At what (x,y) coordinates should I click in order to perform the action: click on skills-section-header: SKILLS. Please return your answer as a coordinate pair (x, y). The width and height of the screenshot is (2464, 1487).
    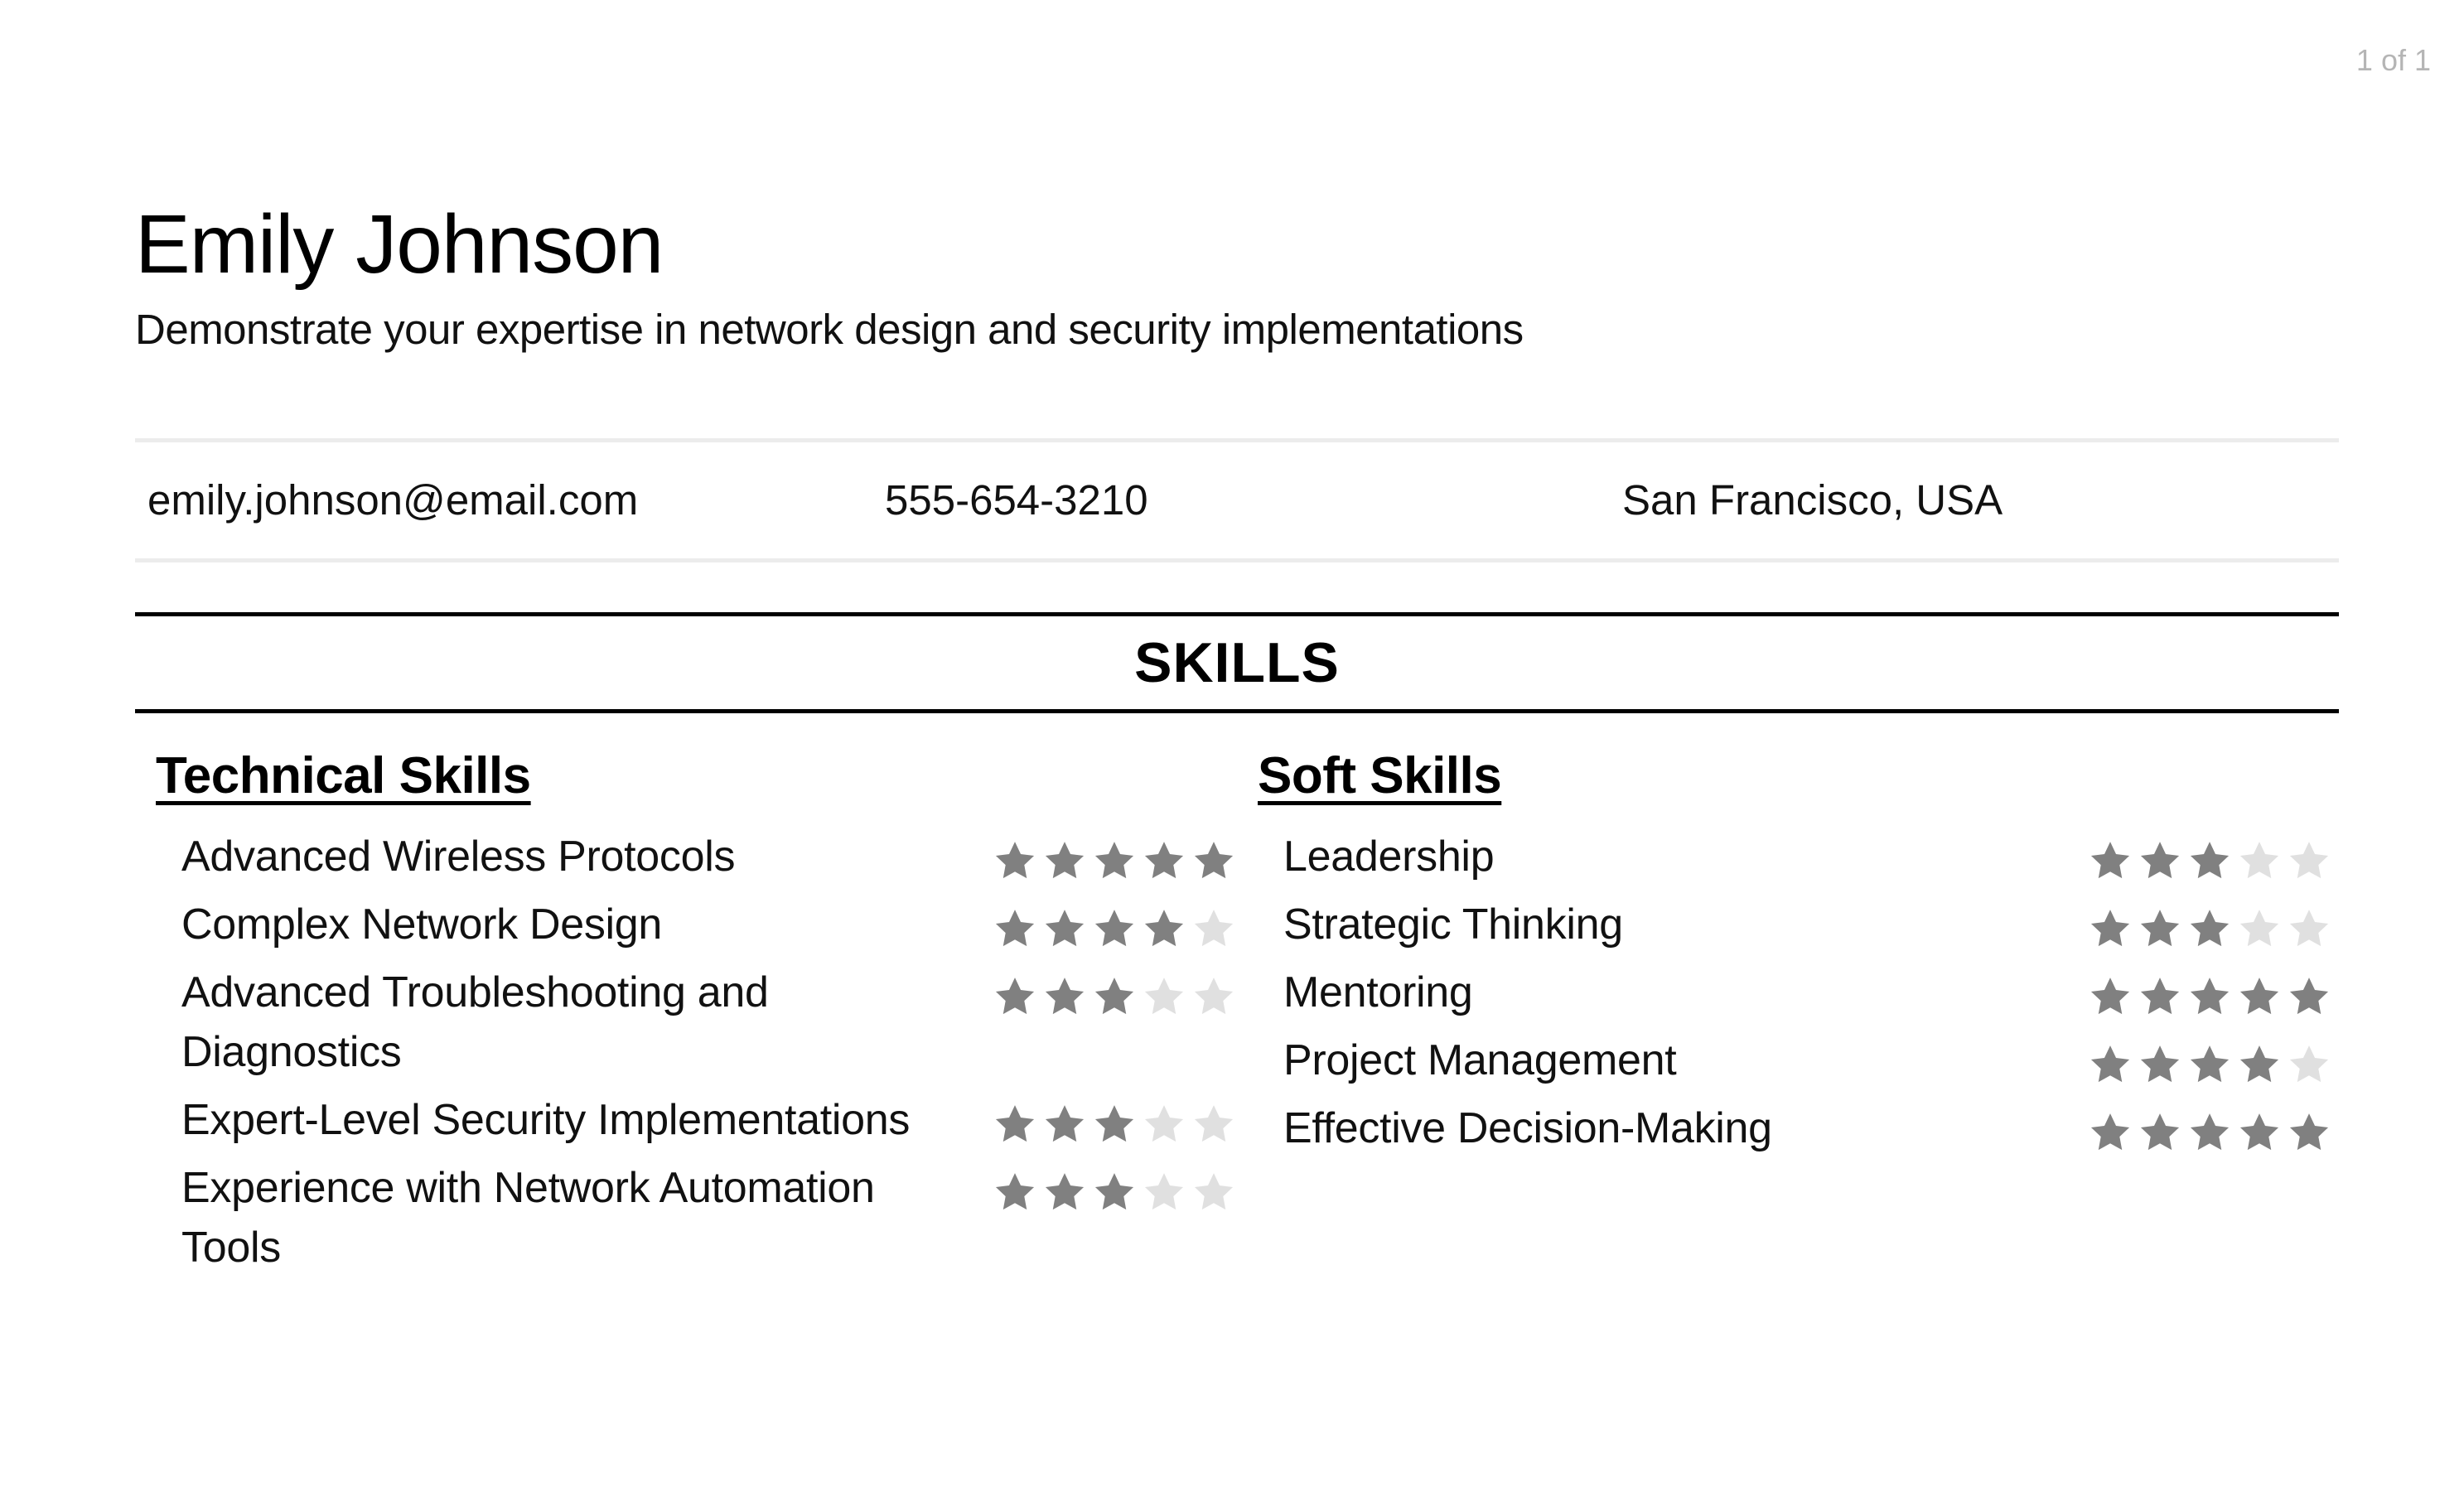
    Looking at the image, I should click on (1237, 662).